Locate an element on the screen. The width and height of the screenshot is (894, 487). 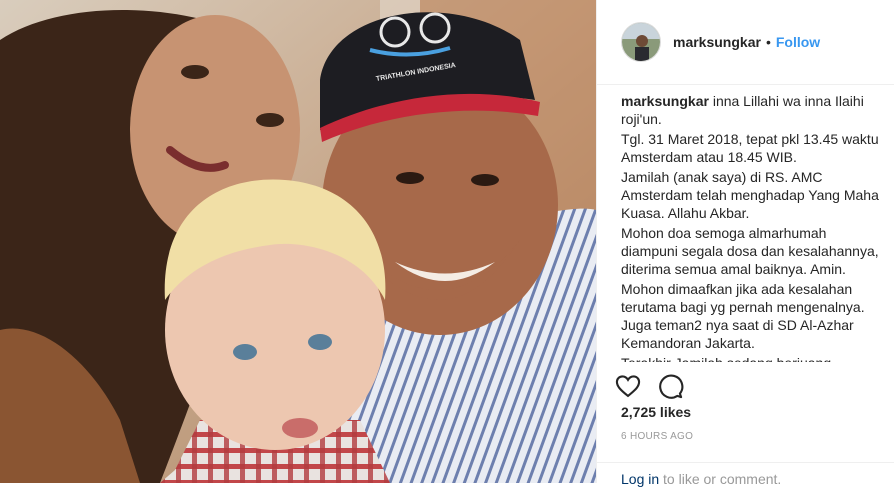
post-header: marksungkar • Follow is located at coordinates (745, 42).